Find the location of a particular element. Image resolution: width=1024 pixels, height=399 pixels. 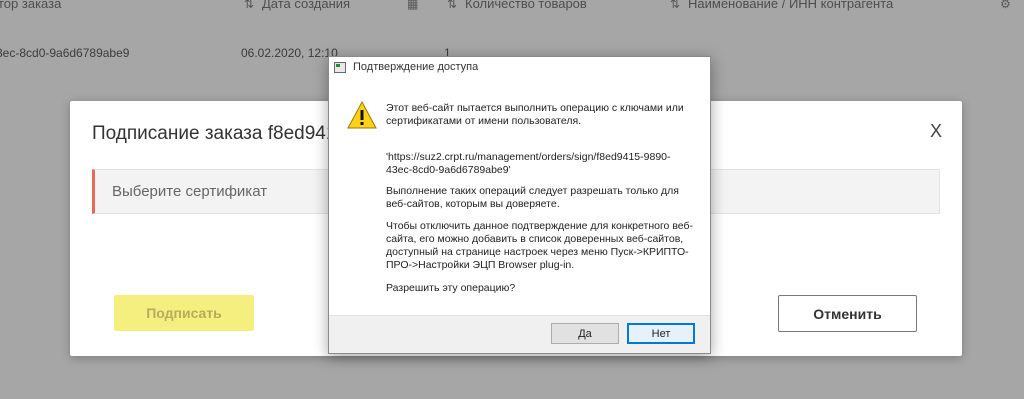

cancel-button: Отменить is located at coordinates (847, 313).